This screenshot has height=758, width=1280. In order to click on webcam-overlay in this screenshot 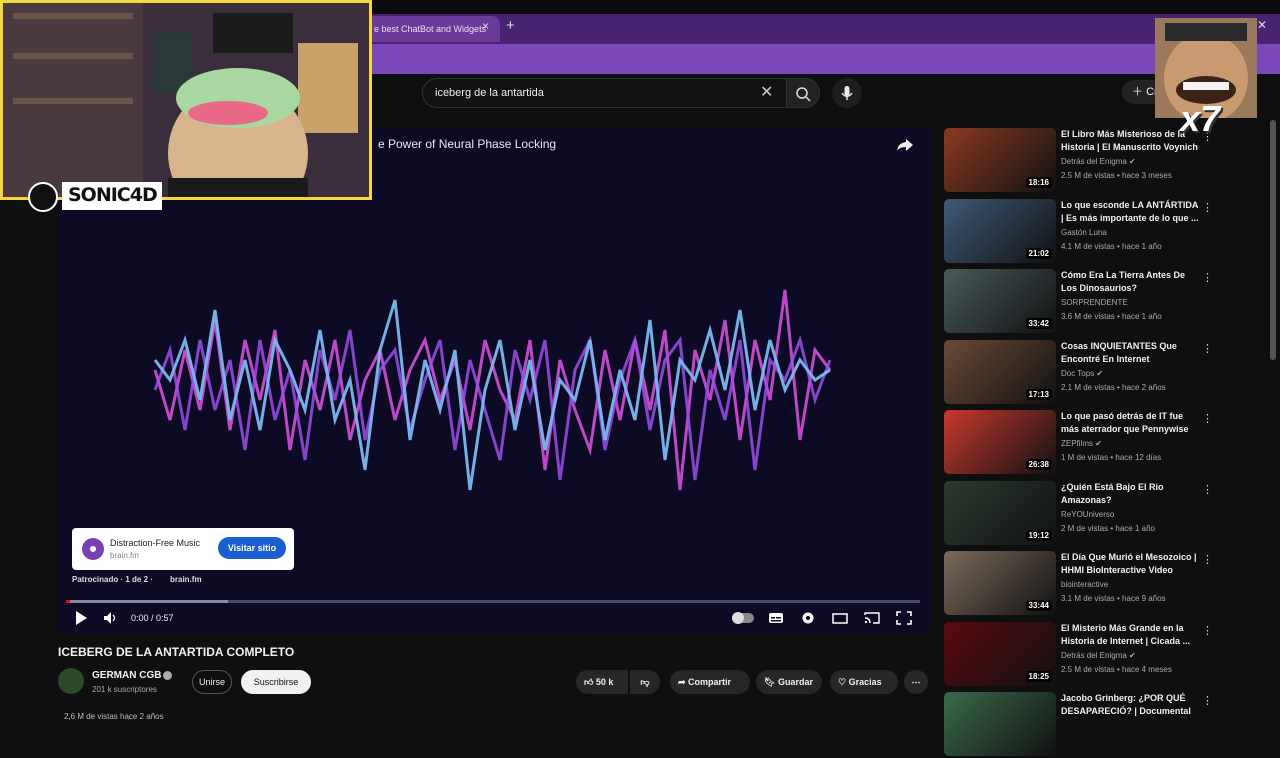, I will do `click(186, 100)`.